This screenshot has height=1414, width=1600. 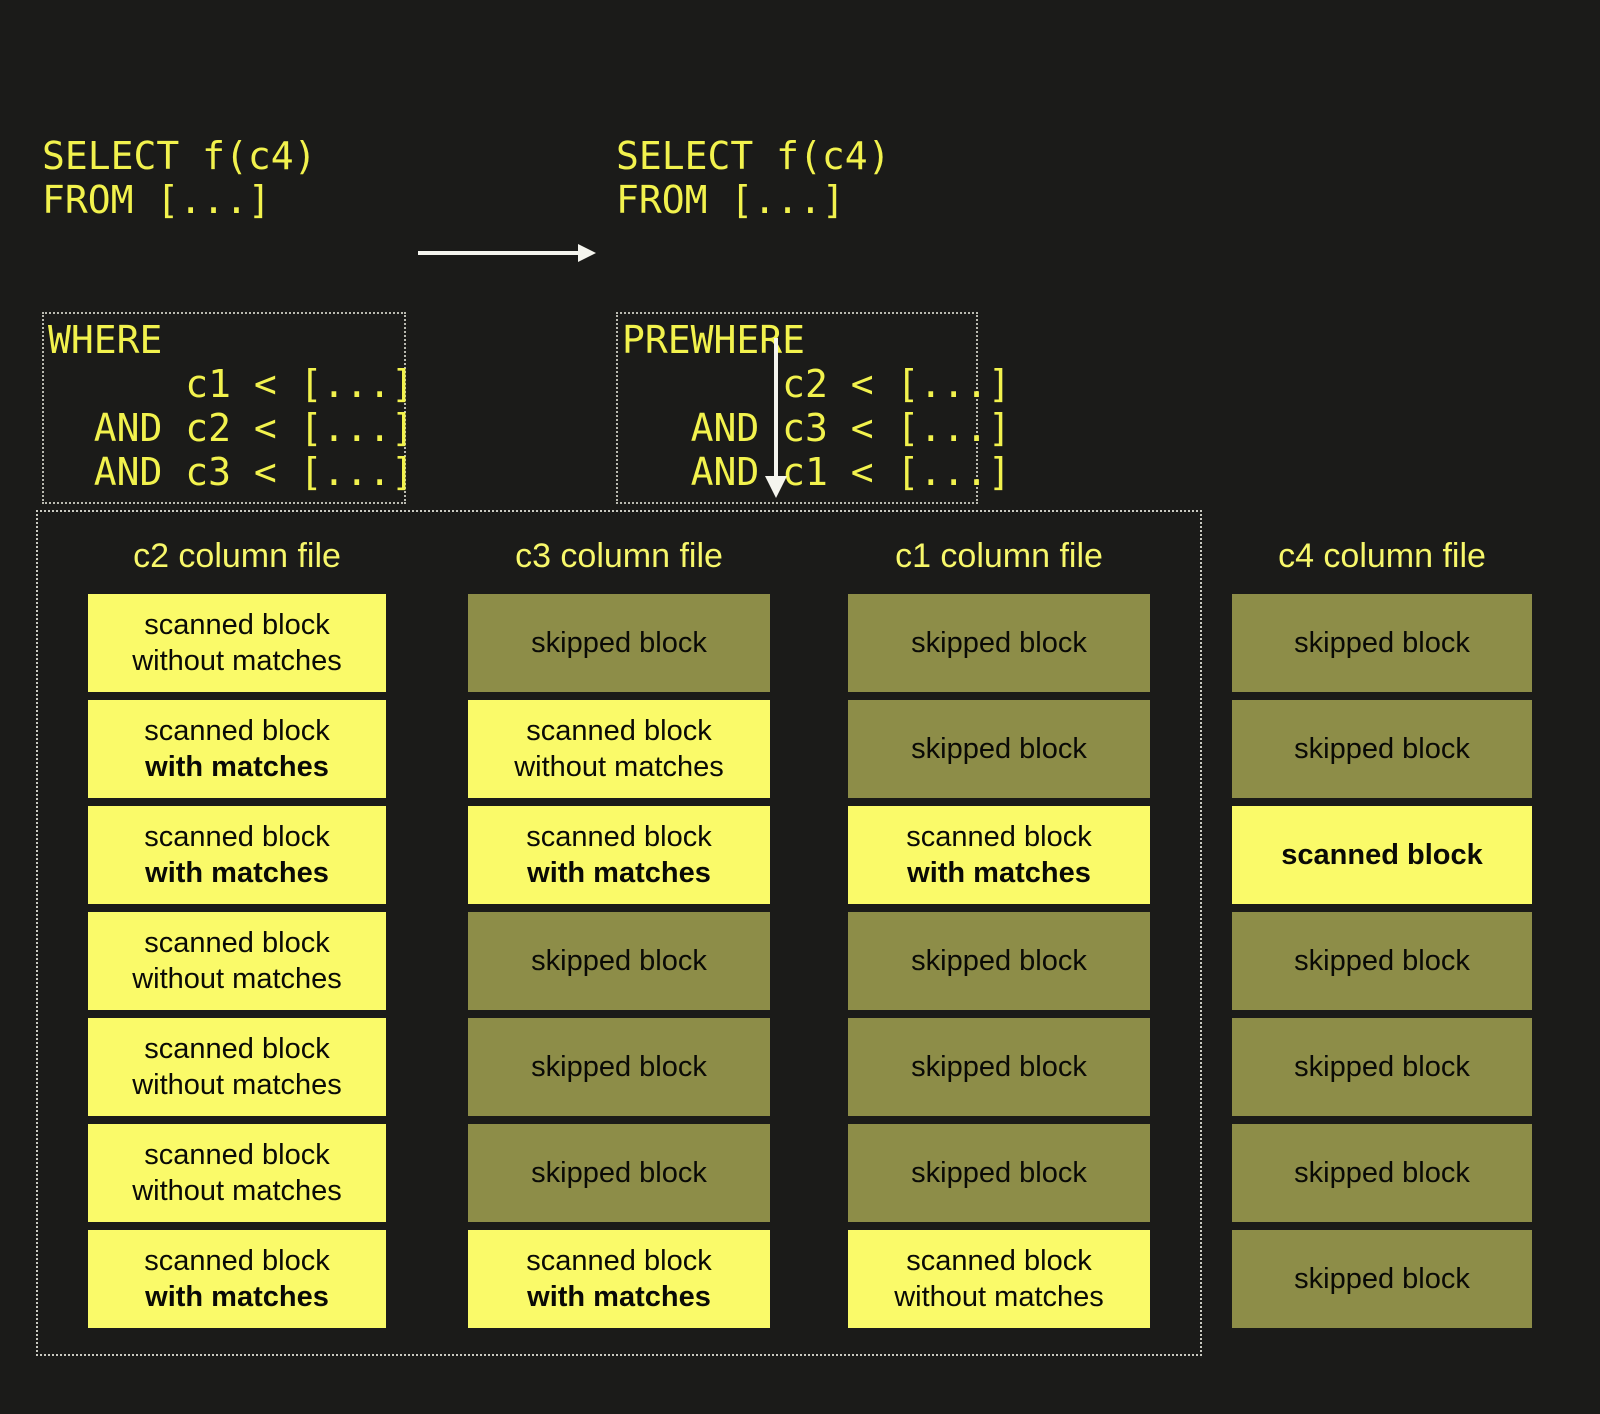 What do you see at coordinates (619, 556) in the screenshot?
I see `column-title-c3: c3 column file` at bounding box center [619, 556].